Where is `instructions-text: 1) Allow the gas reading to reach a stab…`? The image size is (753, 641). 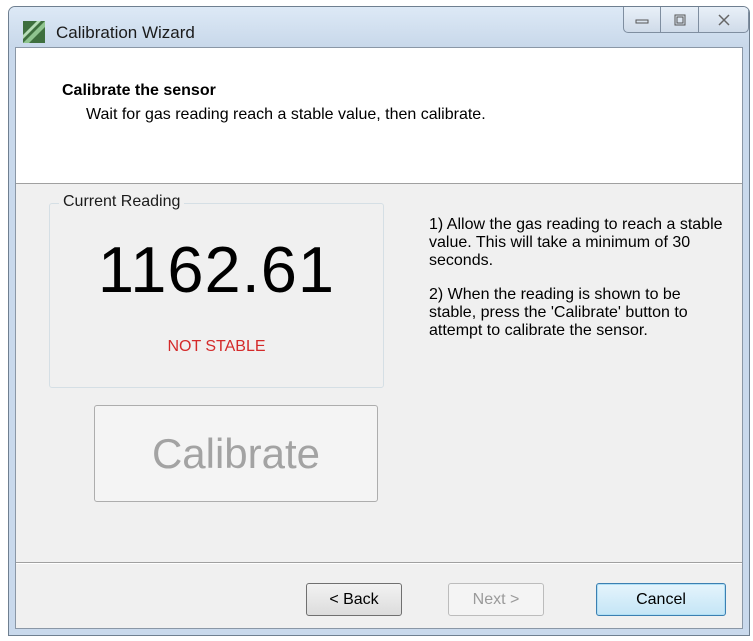
instructions-text: 1) Allow the gas reading to reach a stab… is located at coordinates (579, 286).